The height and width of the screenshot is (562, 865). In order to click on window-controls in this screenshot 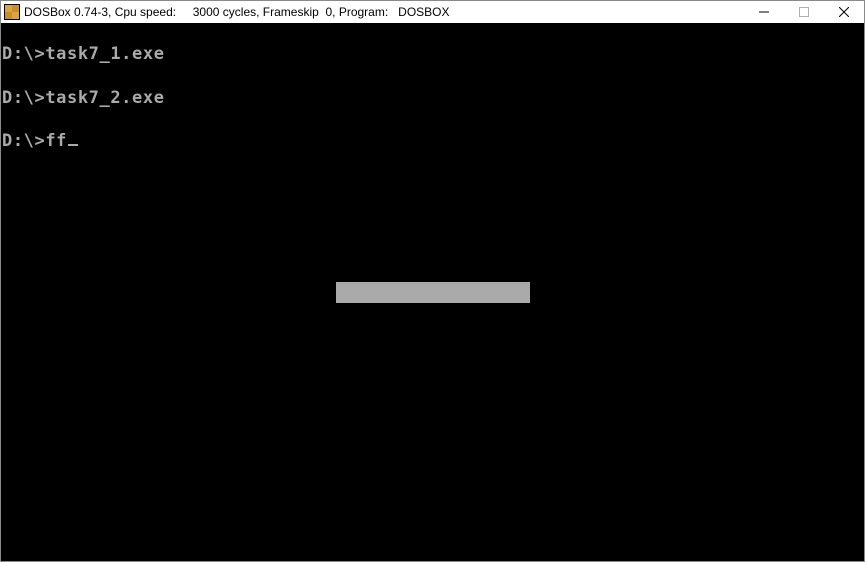, I will do `click(804, 12)`.